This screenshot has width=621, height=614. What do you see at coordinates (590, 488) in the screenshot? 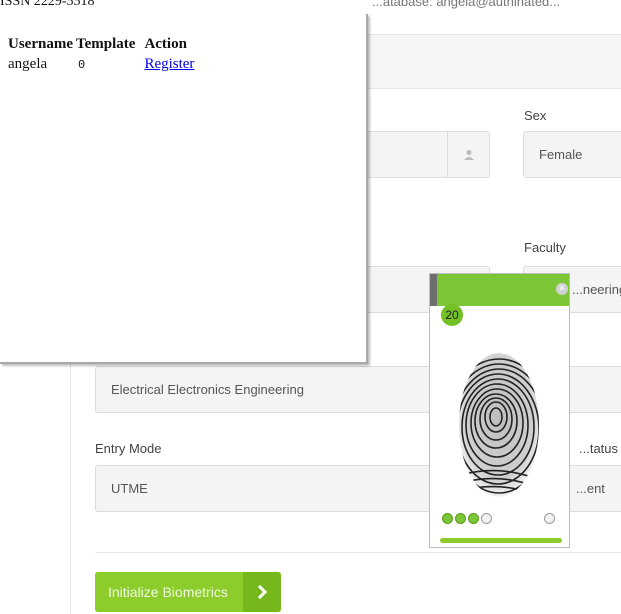
I see `status-value: ...ent` at bounding box center [590, 488].